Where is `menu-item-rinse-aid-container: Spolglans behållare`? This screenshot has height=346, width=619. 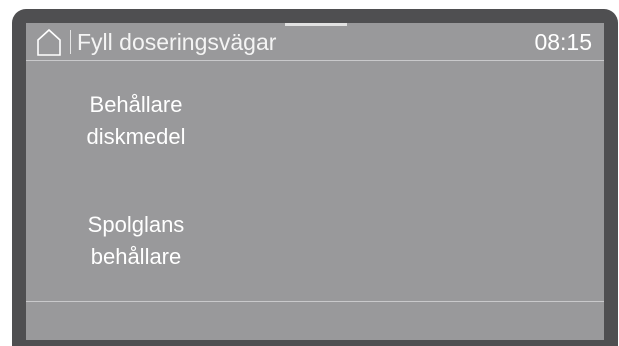 menu-item-rinse-aid-container: Spolglans behållare is located at coordinates (136, 241).